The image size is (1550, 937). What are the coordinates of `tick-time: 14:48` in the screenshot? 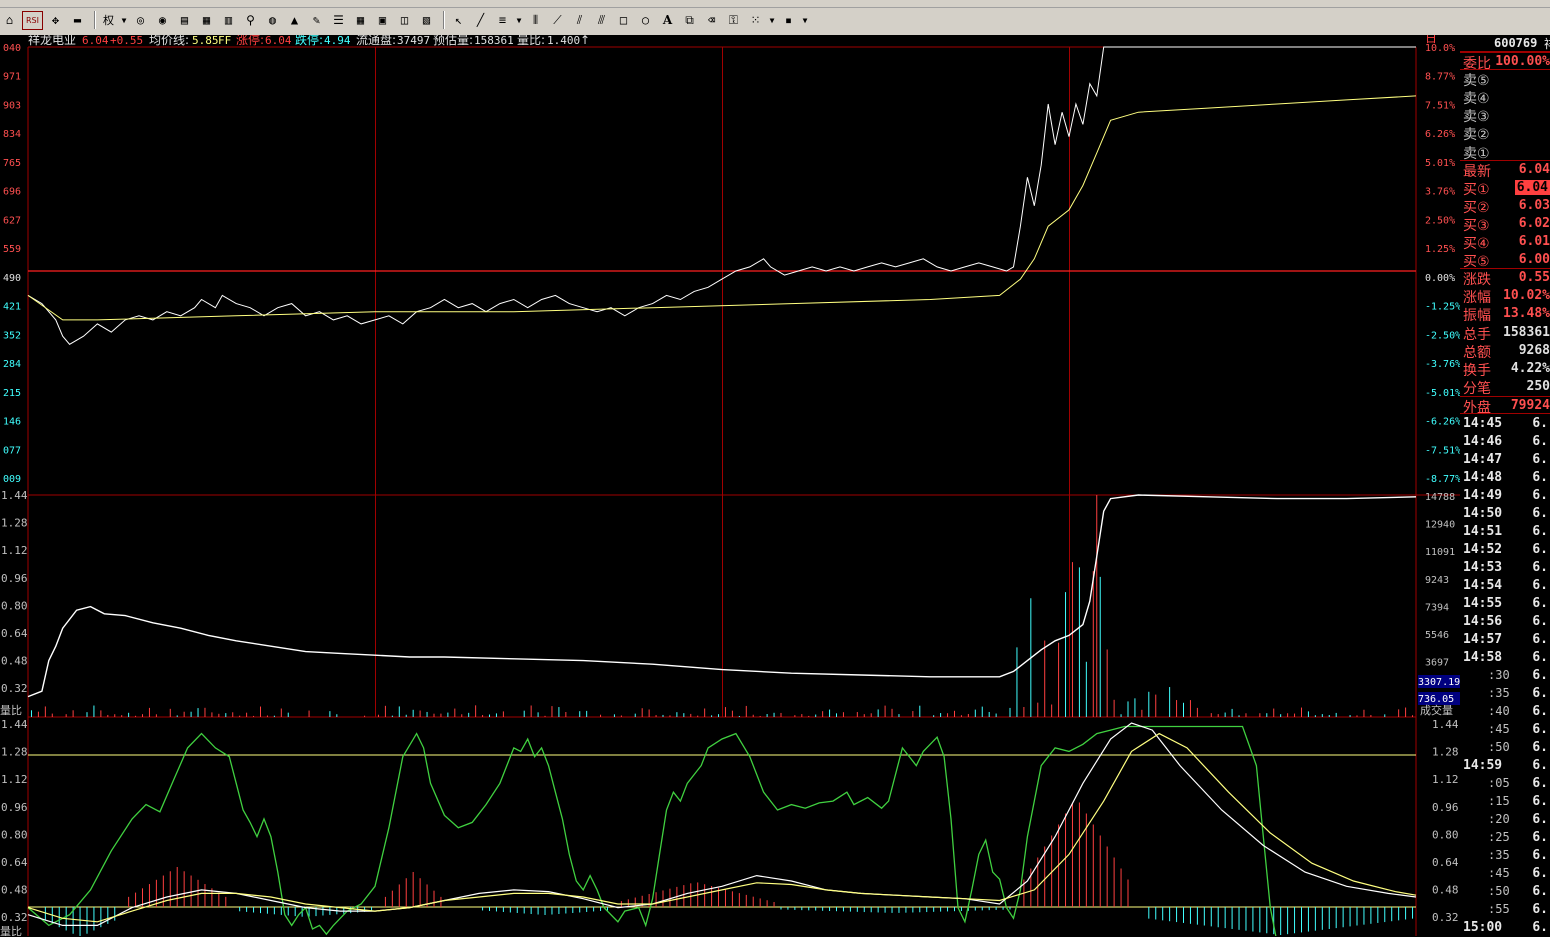 It's located at (1483, 477).